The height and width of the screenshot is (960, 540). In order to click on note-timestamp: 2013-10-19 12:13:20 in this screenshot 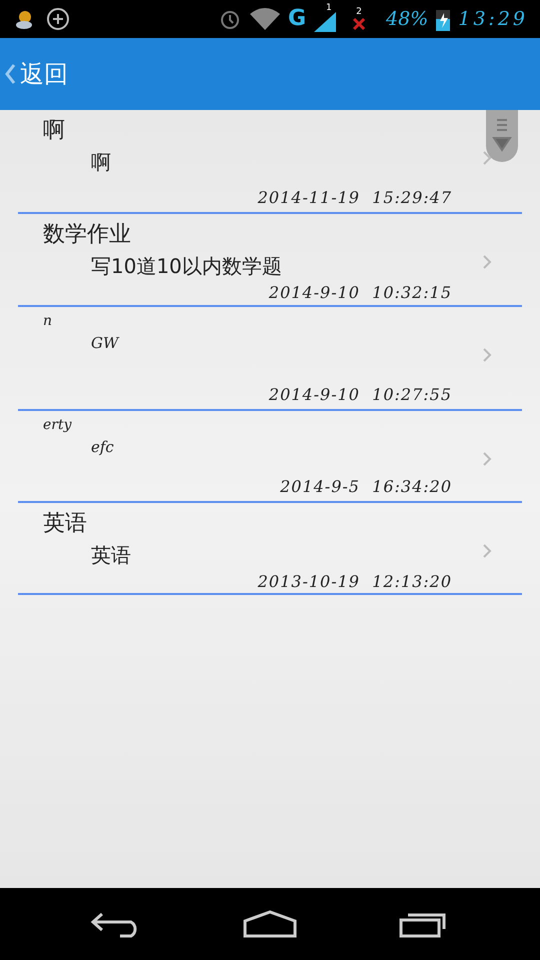, I will do `click(355, 582)`.